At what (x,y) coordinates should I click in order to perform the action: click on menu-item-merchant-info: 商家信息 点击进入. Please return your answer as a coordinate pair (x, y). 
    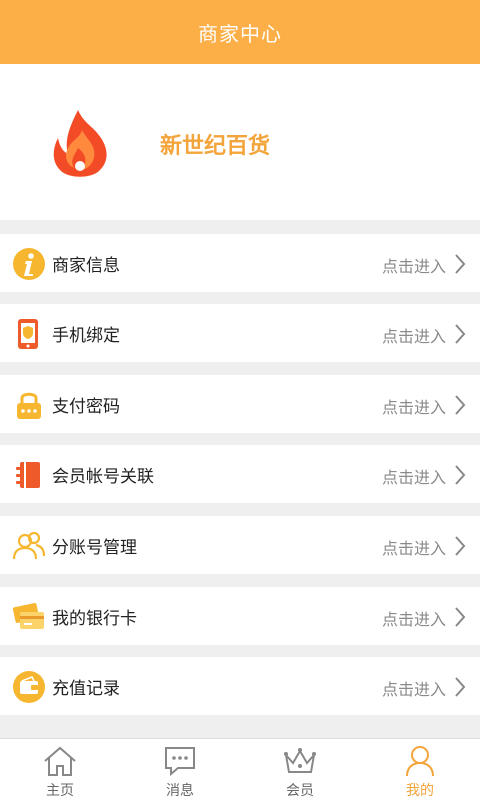
    Looking at the image, I should click on (240, 263).